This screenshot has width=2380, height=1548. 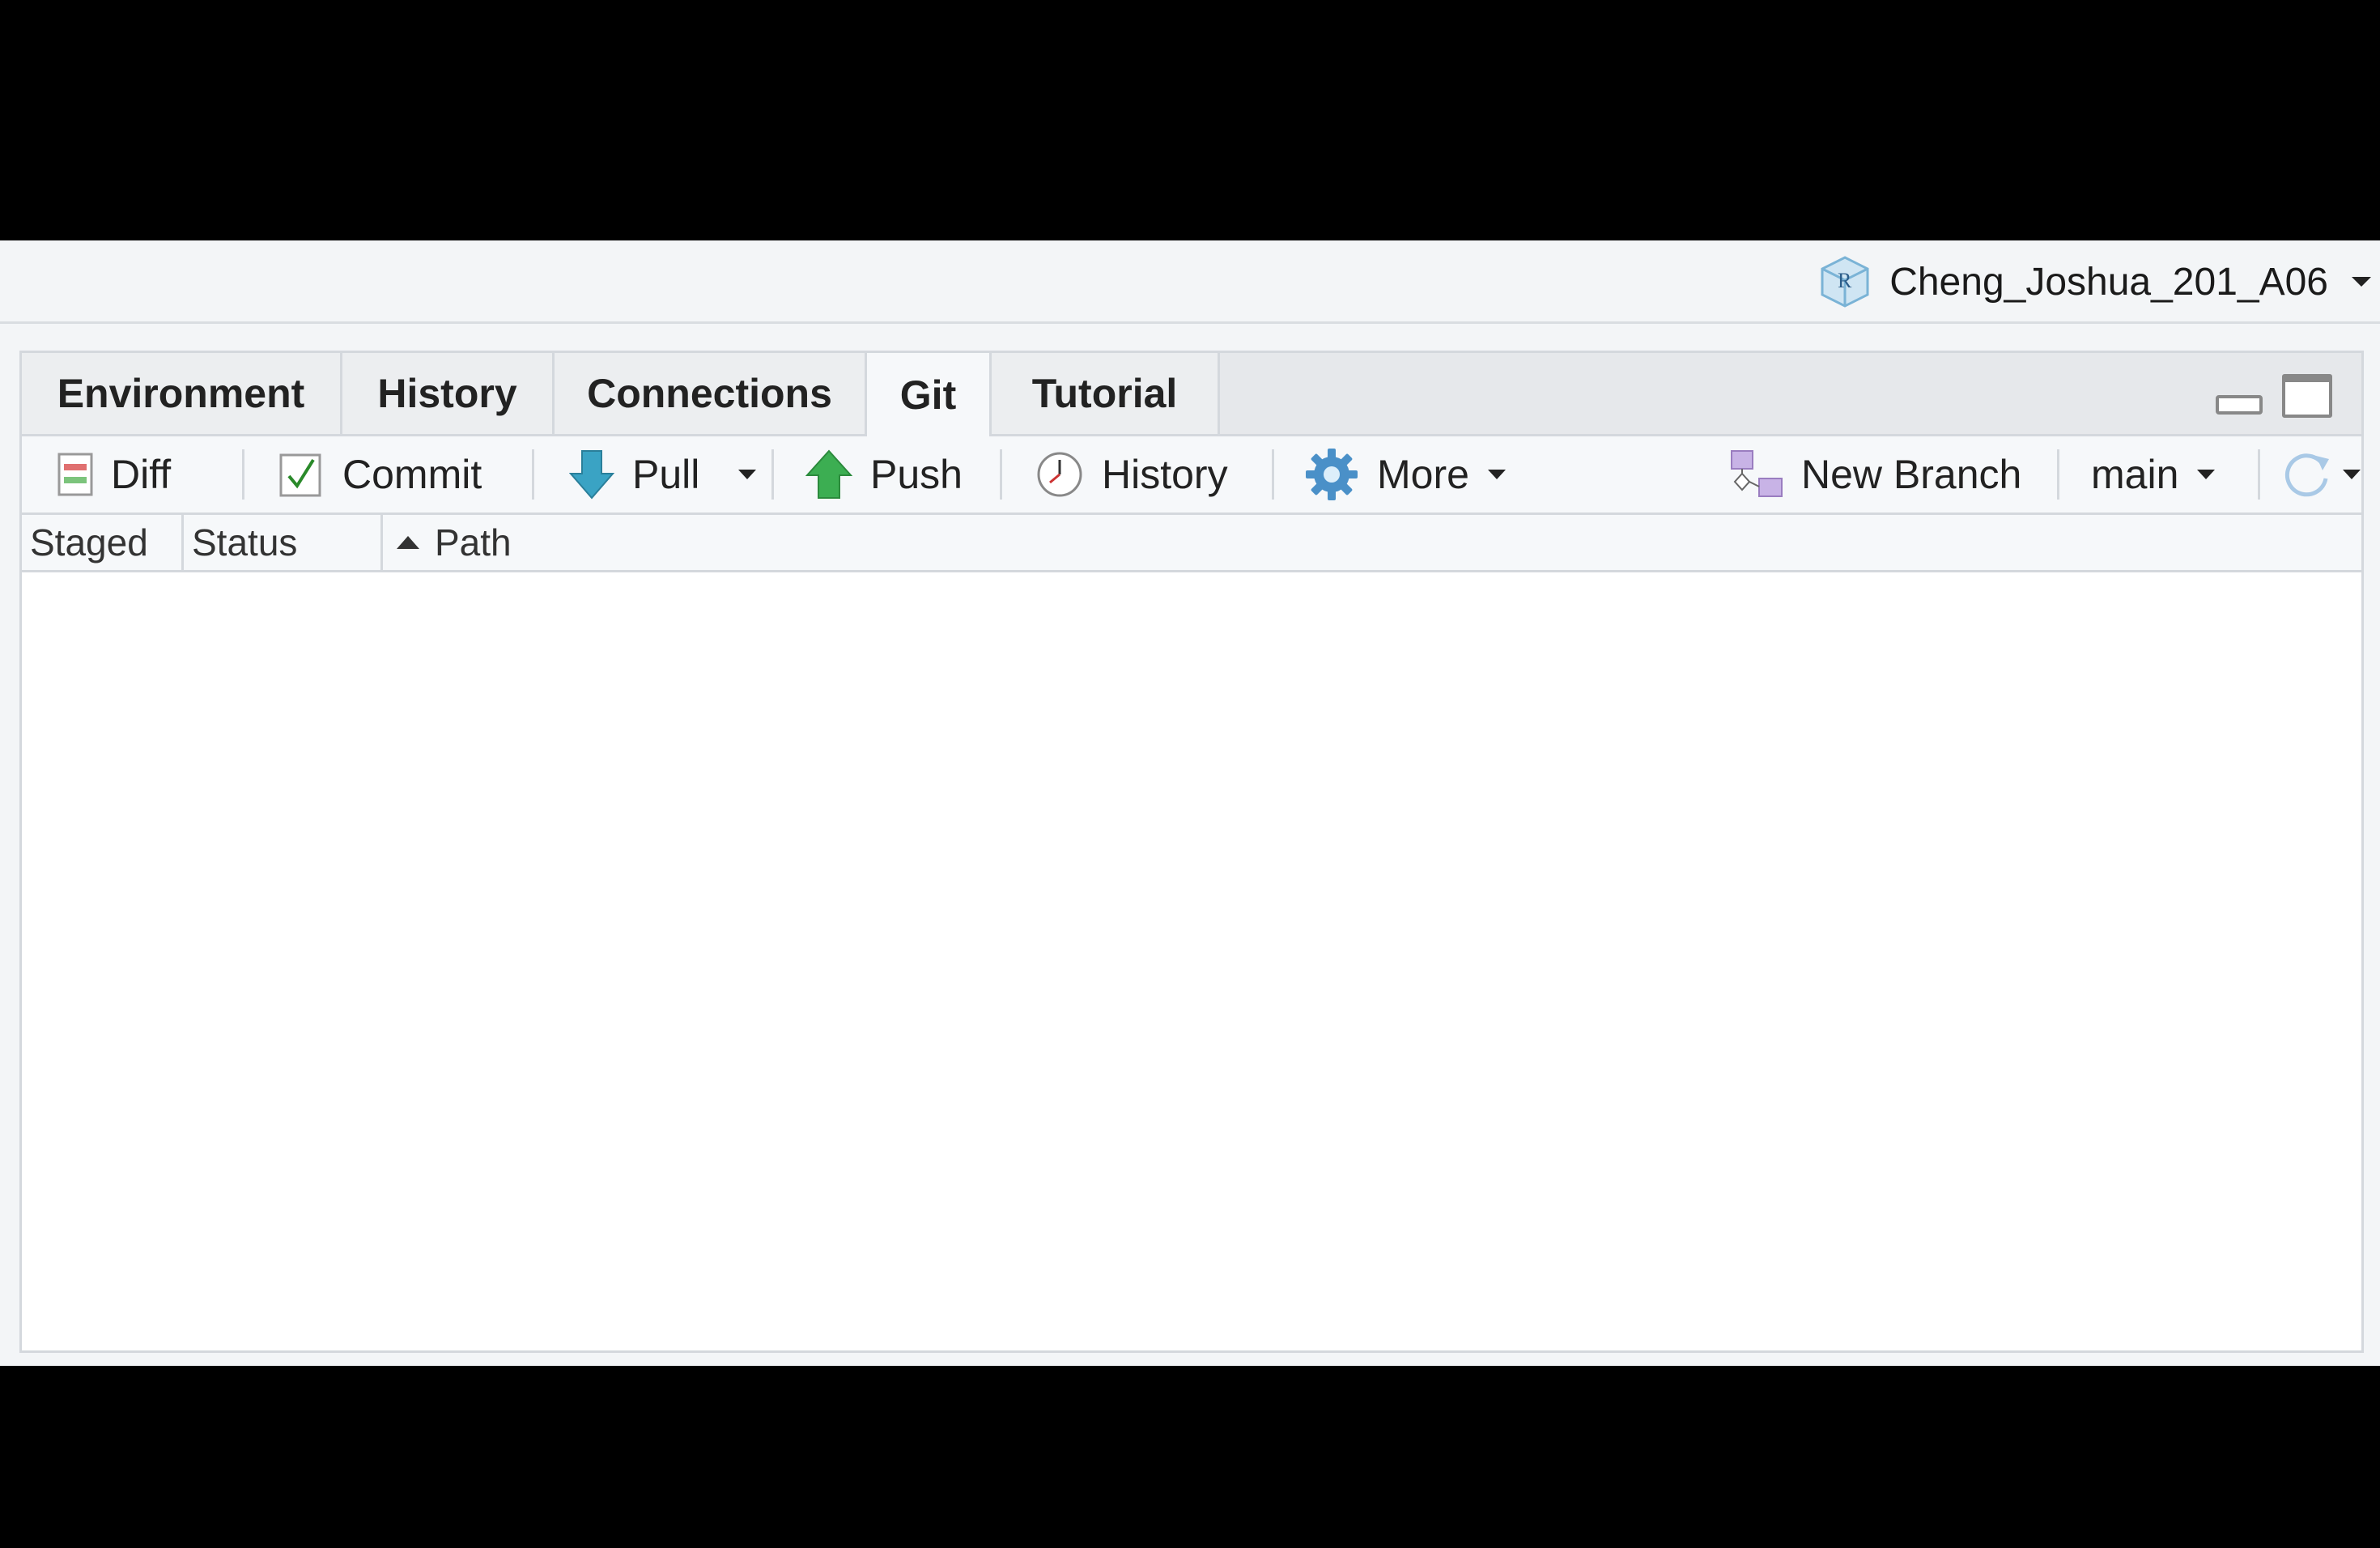 I want to click on project-menu: R Cheng_Joshua_201_A06, so click(x=2095, y=282).